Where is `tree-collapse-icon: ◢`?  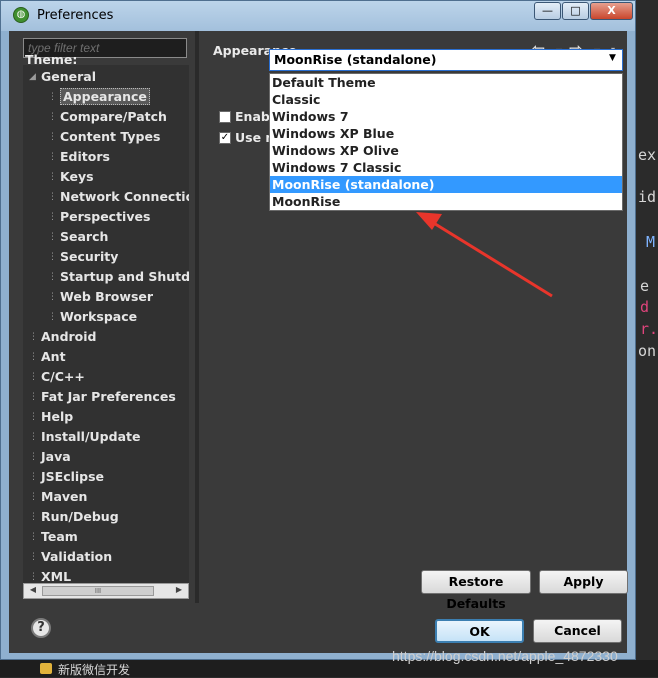
tree-collapse-icon: ◢ is located at coordinates (32, 77).